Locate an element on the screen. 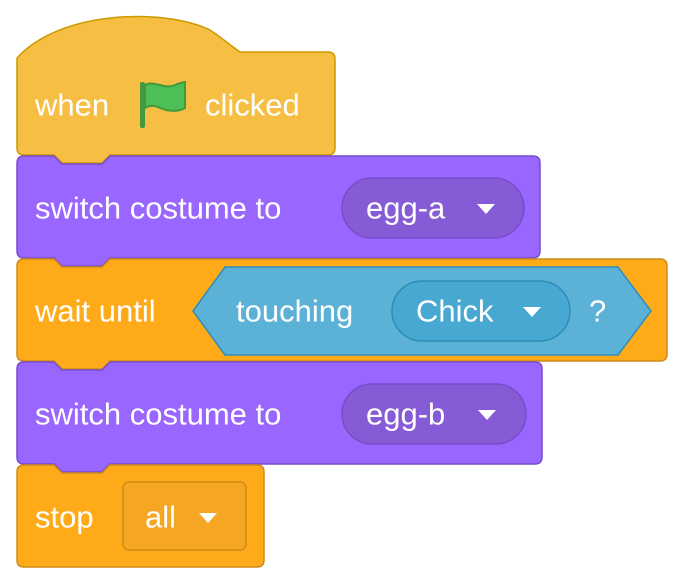  costume-dropdown-value-2: egg-b is located at coordinates (405, 414).